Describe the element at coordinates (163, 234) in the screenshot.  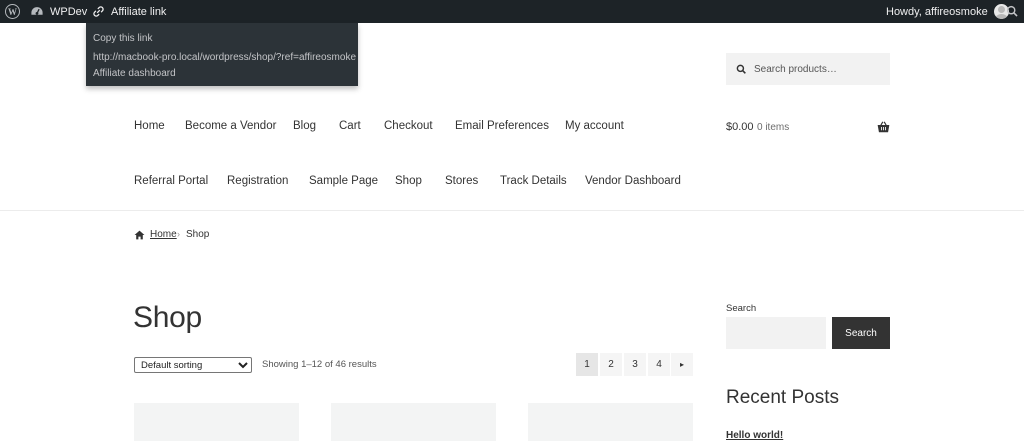
I see `breadcrumb-home-link: Home` at that location.